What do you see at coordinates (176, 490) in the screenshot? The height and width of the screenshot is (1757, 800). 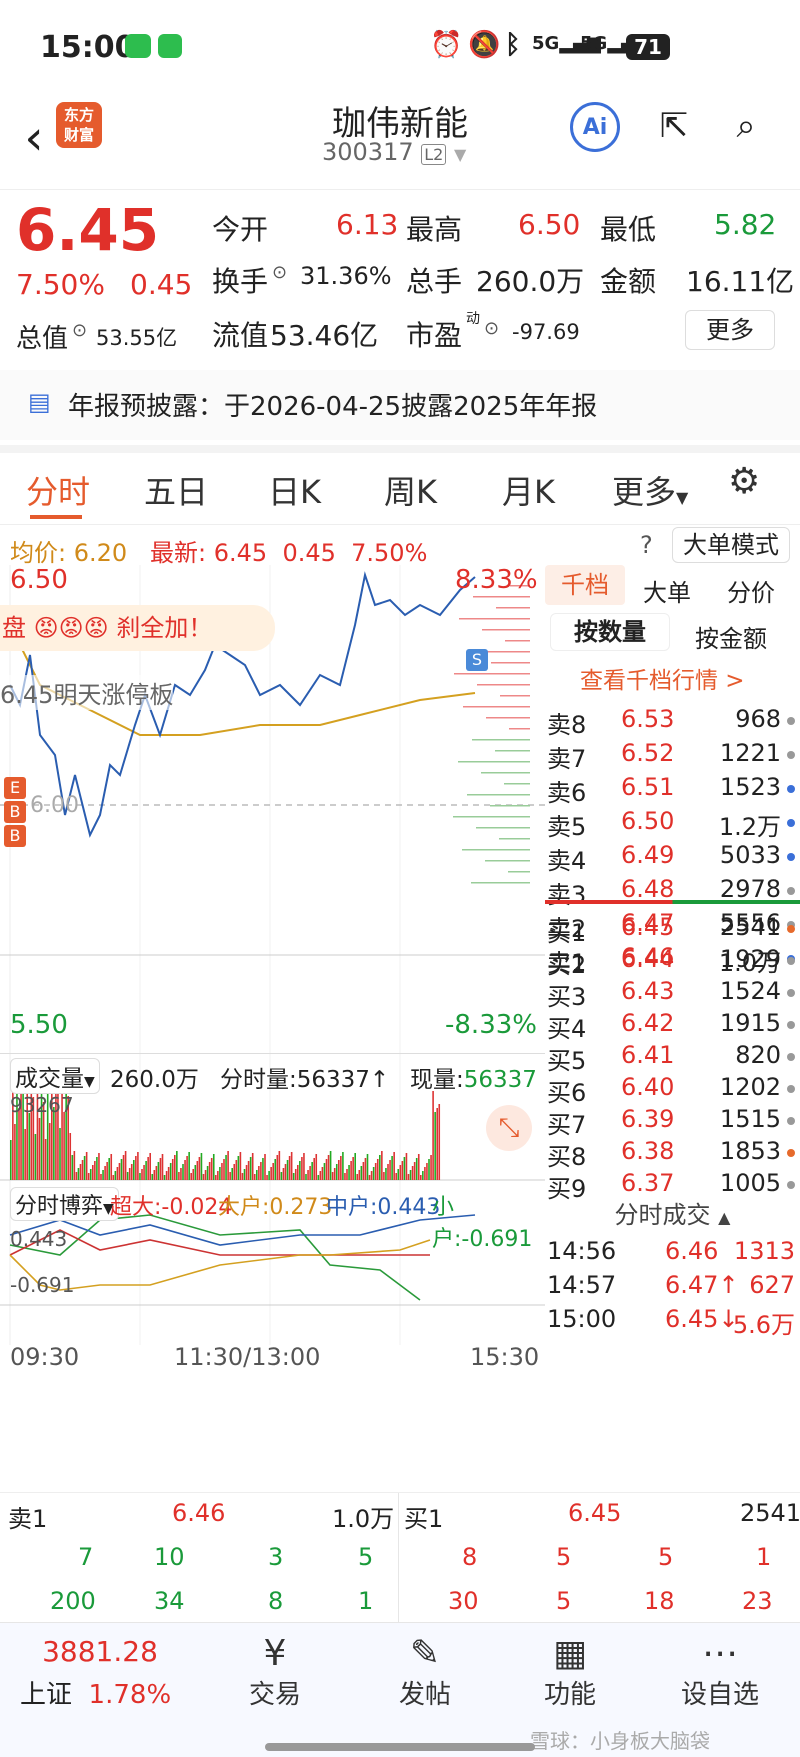 I see `tab-5day: 五日` at bounding box center [176, 490].